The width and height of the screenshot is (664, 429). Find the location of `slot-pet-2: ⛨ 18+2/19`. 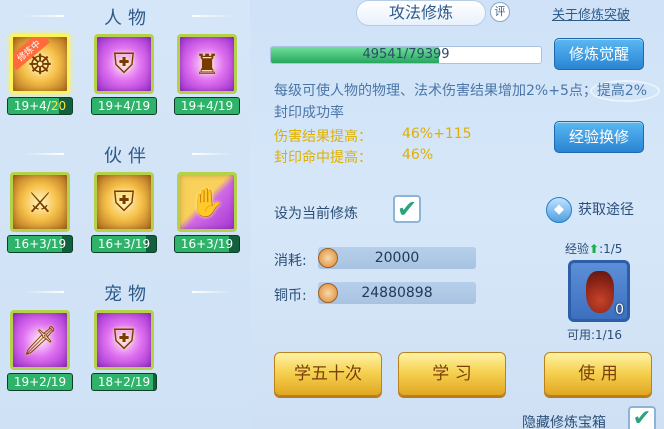

slot-pet-2: ⛨ 18+2/19 is located at coordinates (124, 350).